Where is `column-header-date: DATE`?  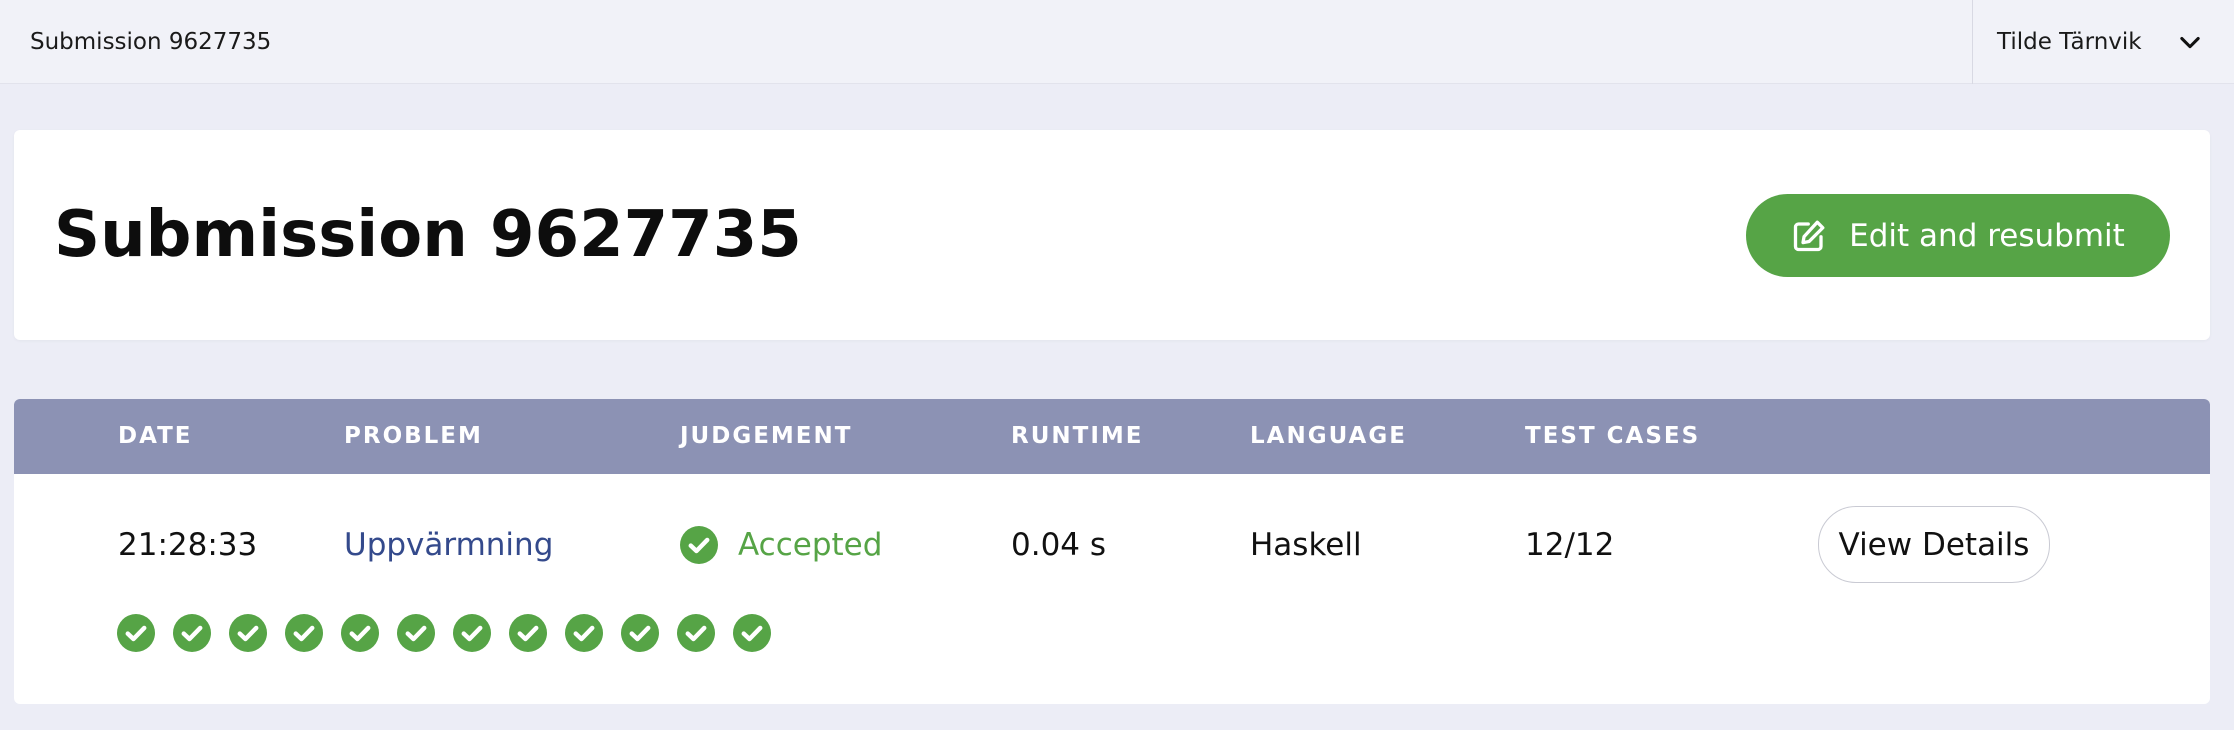 column-header-date: DATE is located at coordinates (155, 436).